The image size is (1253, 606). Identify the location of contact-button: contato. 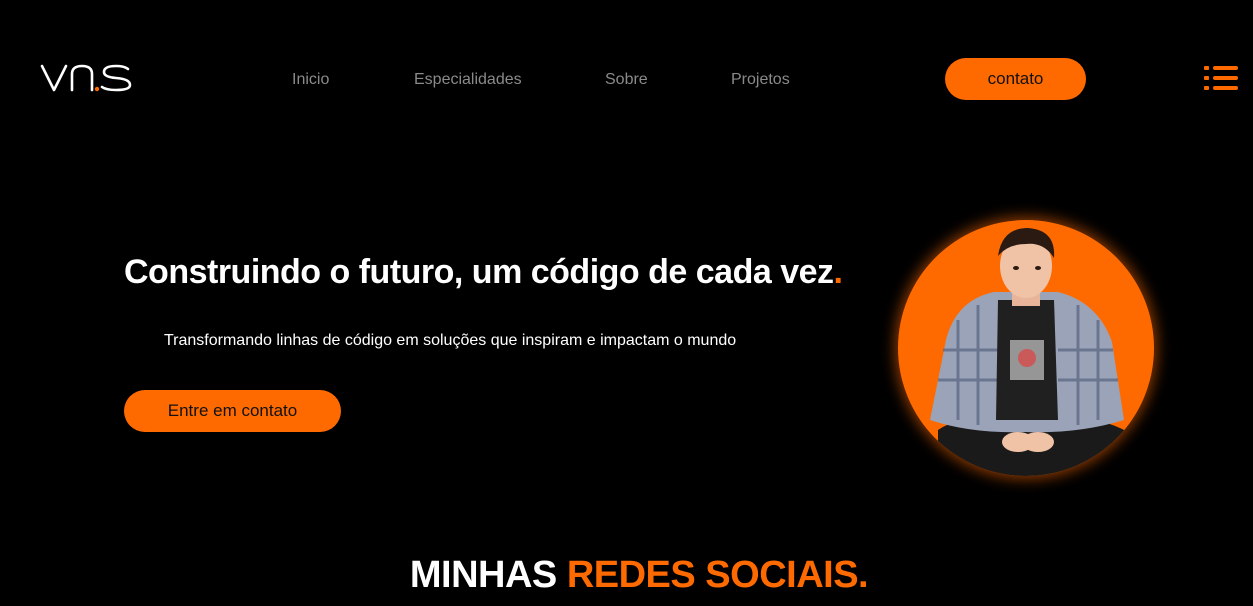
(1015, 79).